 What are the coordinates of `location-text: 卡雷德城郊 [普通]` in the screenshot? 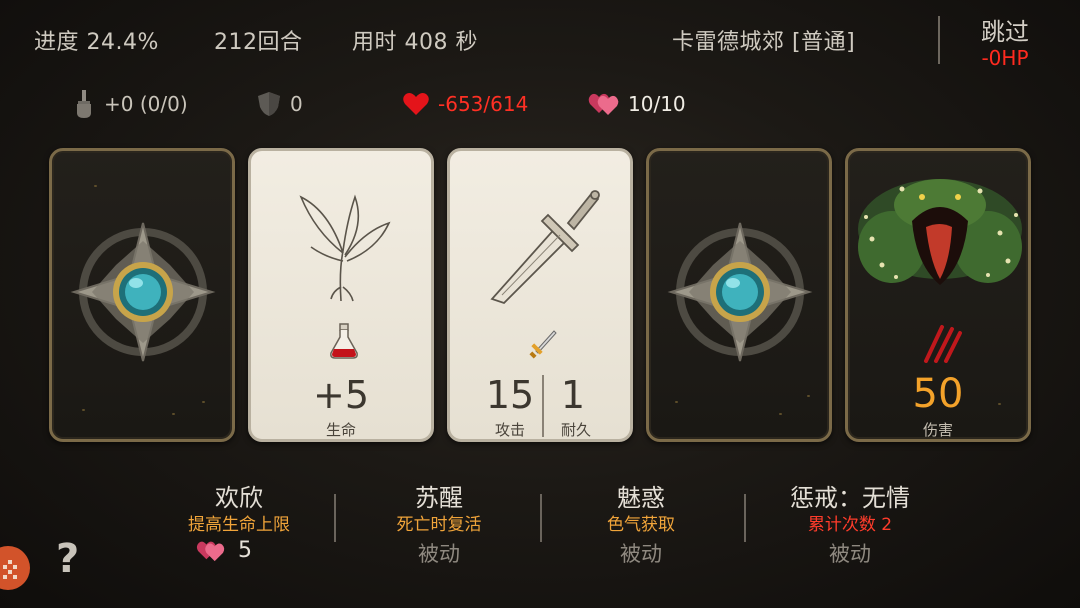 It's located at (764, 42).